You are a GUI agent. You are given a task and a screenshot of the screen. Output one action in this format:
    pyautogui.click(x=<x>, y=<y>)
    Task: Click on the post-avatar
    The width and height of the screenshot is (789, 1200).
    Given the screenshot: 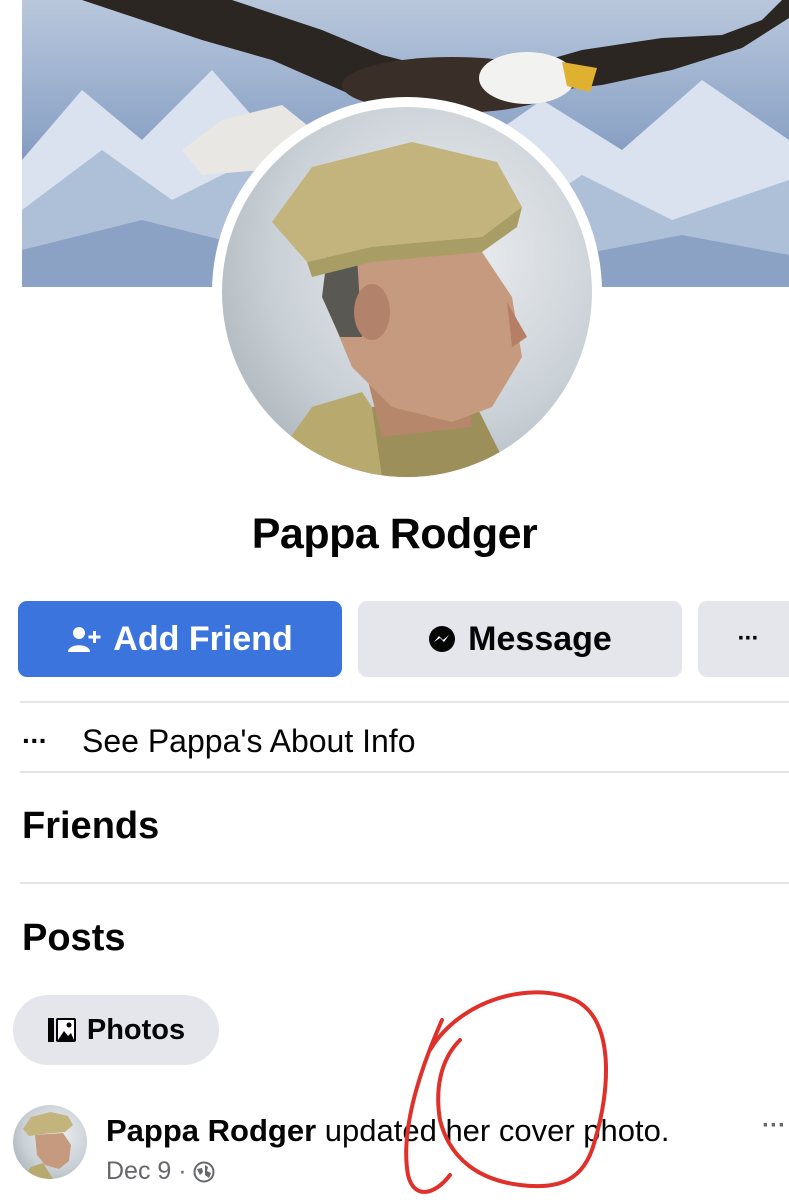 What is the action you would take?
    pyautogui.click(x=50, y=1142)
    